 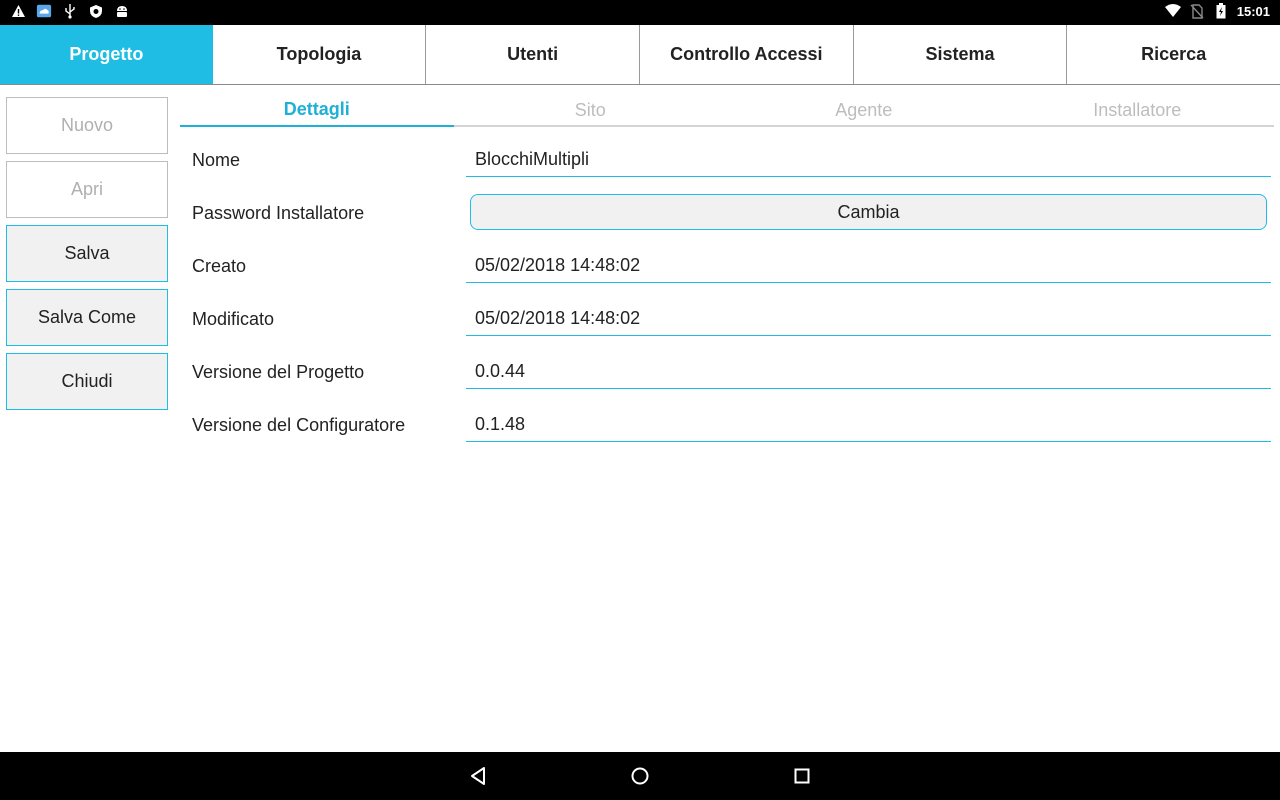 I want to click on project-actions-sidebar: Nuovo Apri Salva Salva Come Chiudi, so click(x=87, y=257).